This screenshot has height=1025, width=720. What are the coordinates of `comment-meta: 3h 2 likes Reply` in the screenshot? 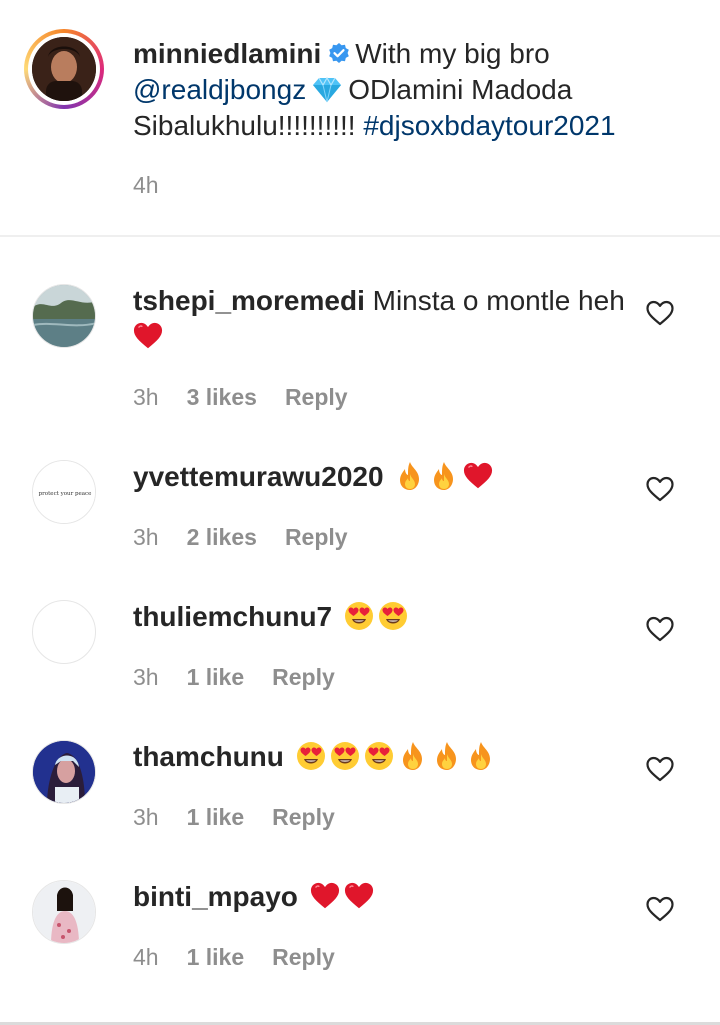 It's located at (254, 537).